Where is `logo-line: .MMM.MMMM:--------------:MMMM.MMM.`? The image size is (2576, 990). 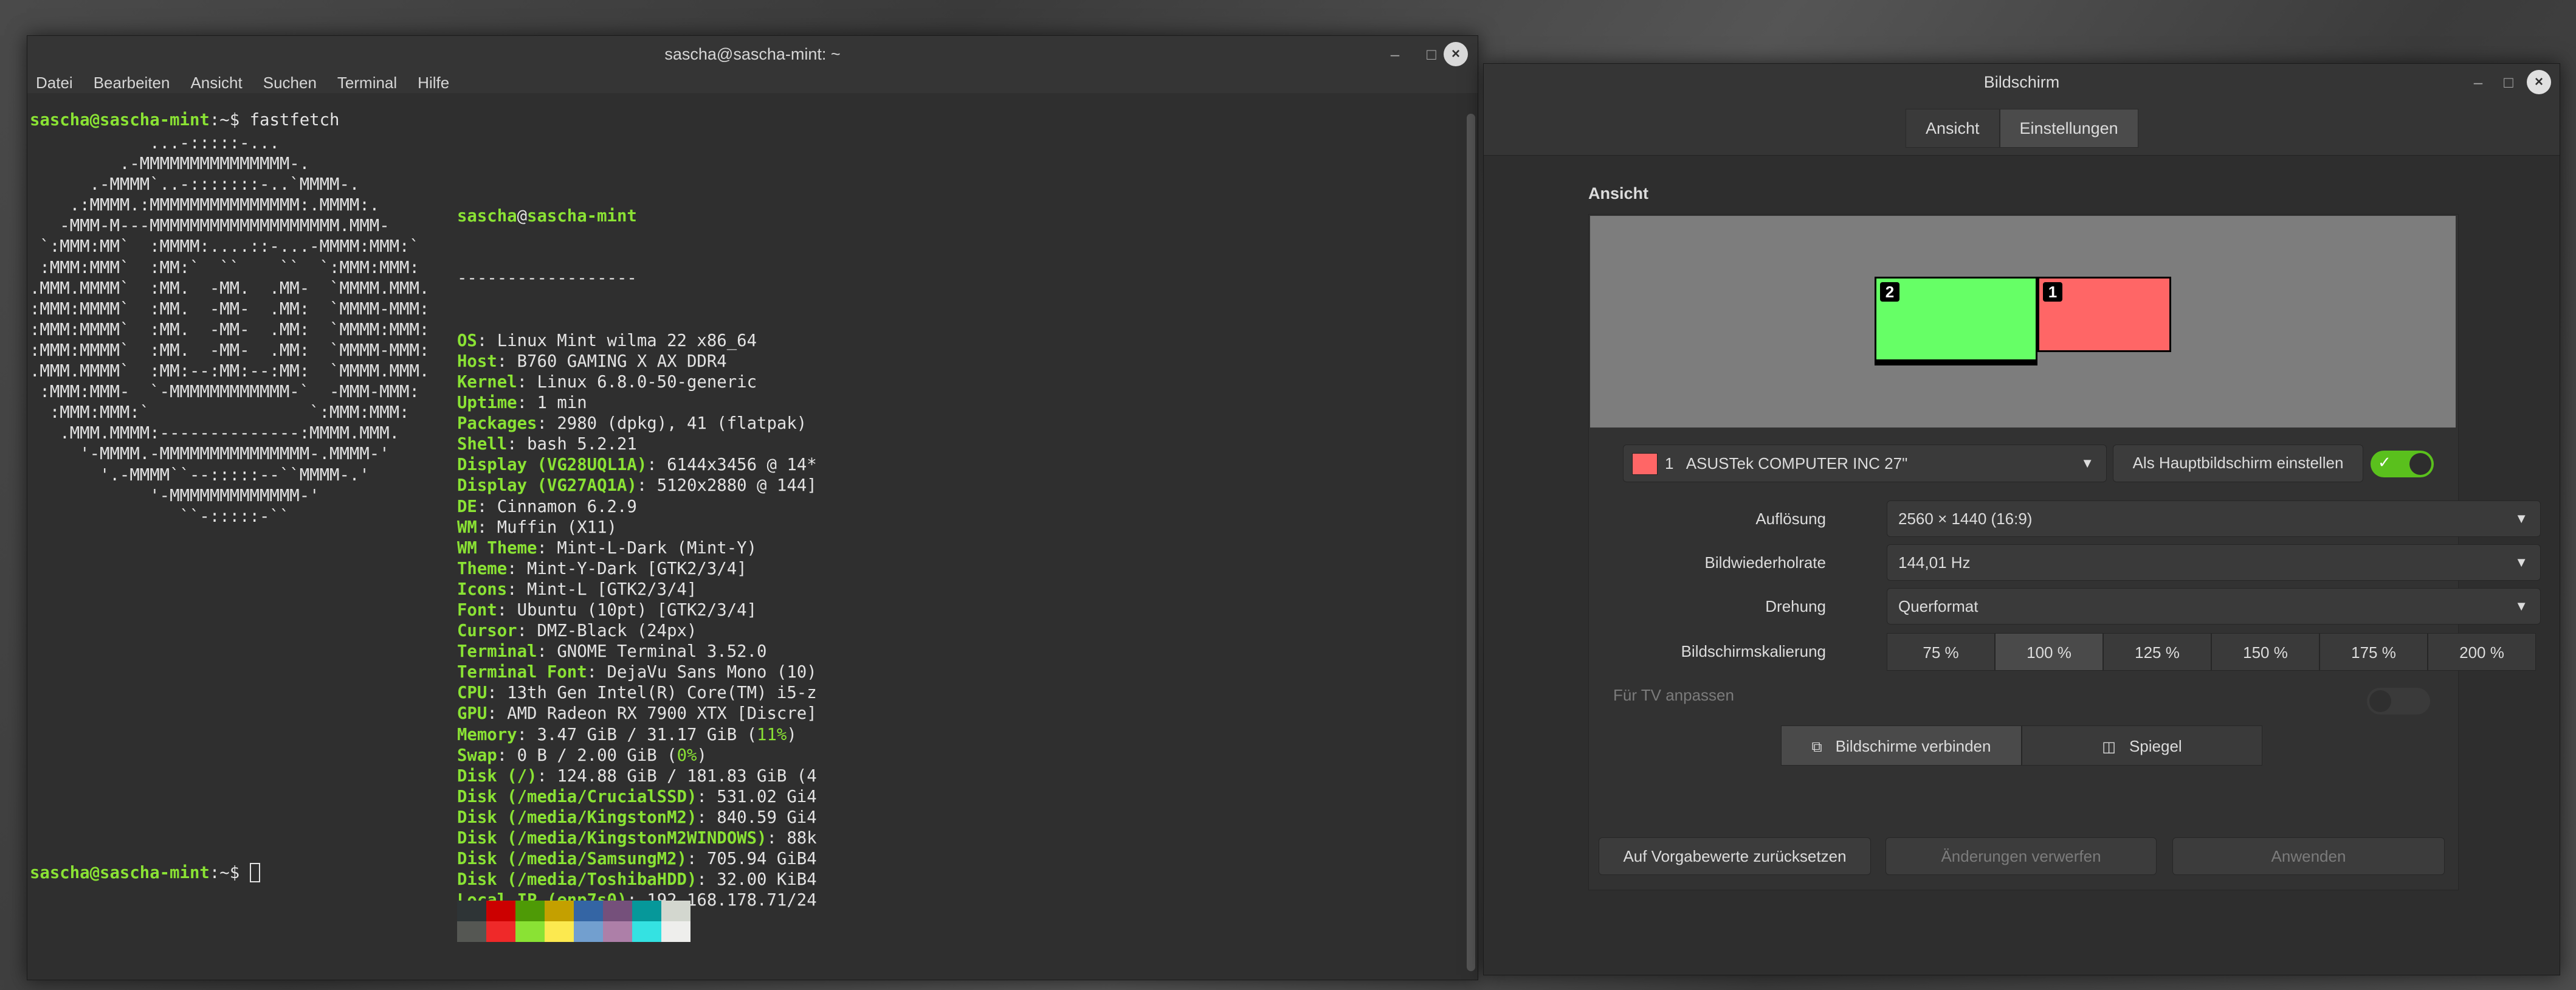 logo-line: .MMM.MMMM:--------------:MMMM.MMM. is located at coordinates (215, 433).